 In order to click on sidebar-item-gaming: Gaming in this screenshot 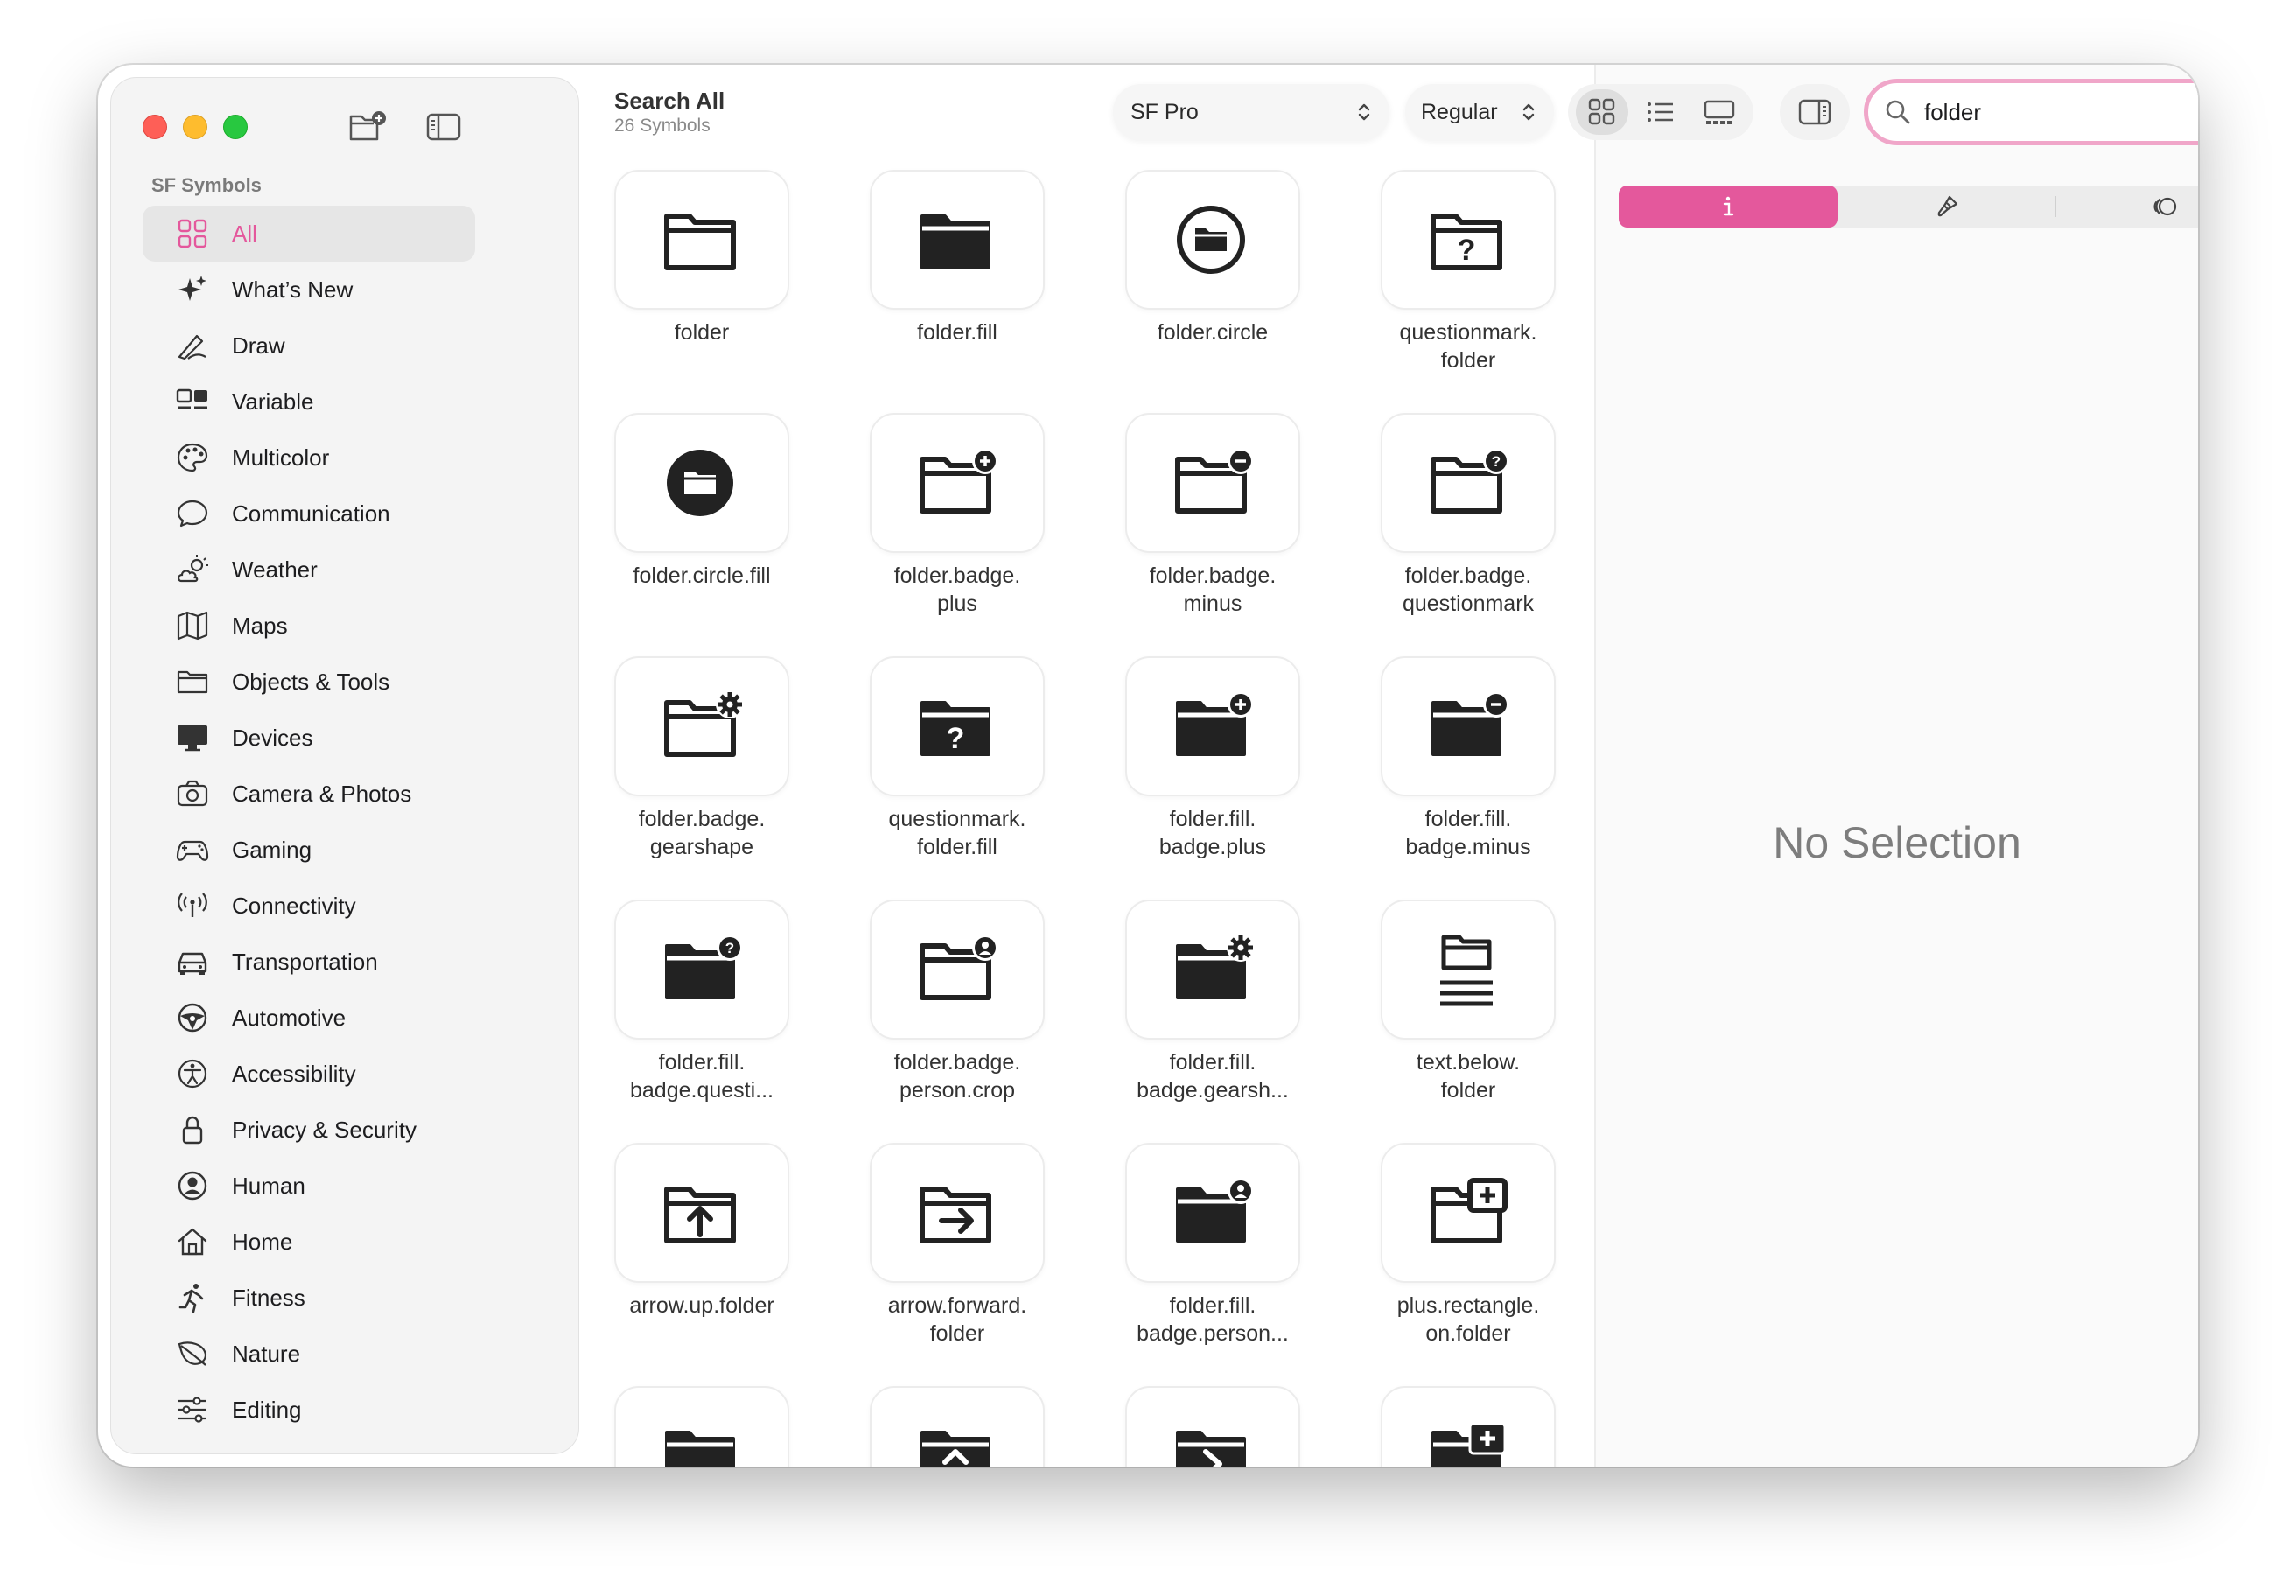, I will do `click(309, 850)`.